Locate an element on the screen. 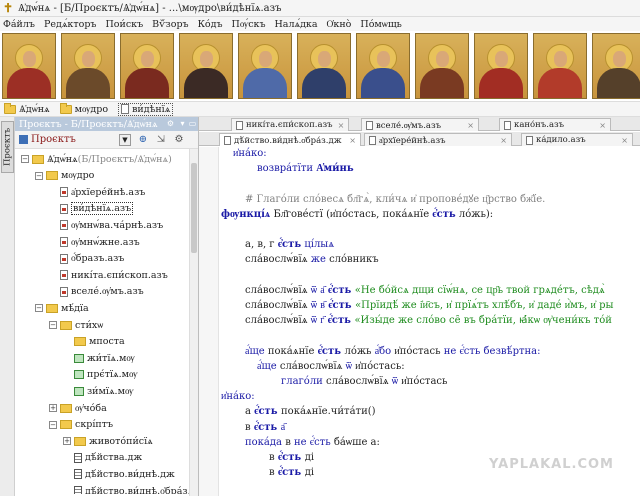 This screenshot has height=496, width=640. tree-row: − мѣ́дїа is located at coordinates (62, 308).